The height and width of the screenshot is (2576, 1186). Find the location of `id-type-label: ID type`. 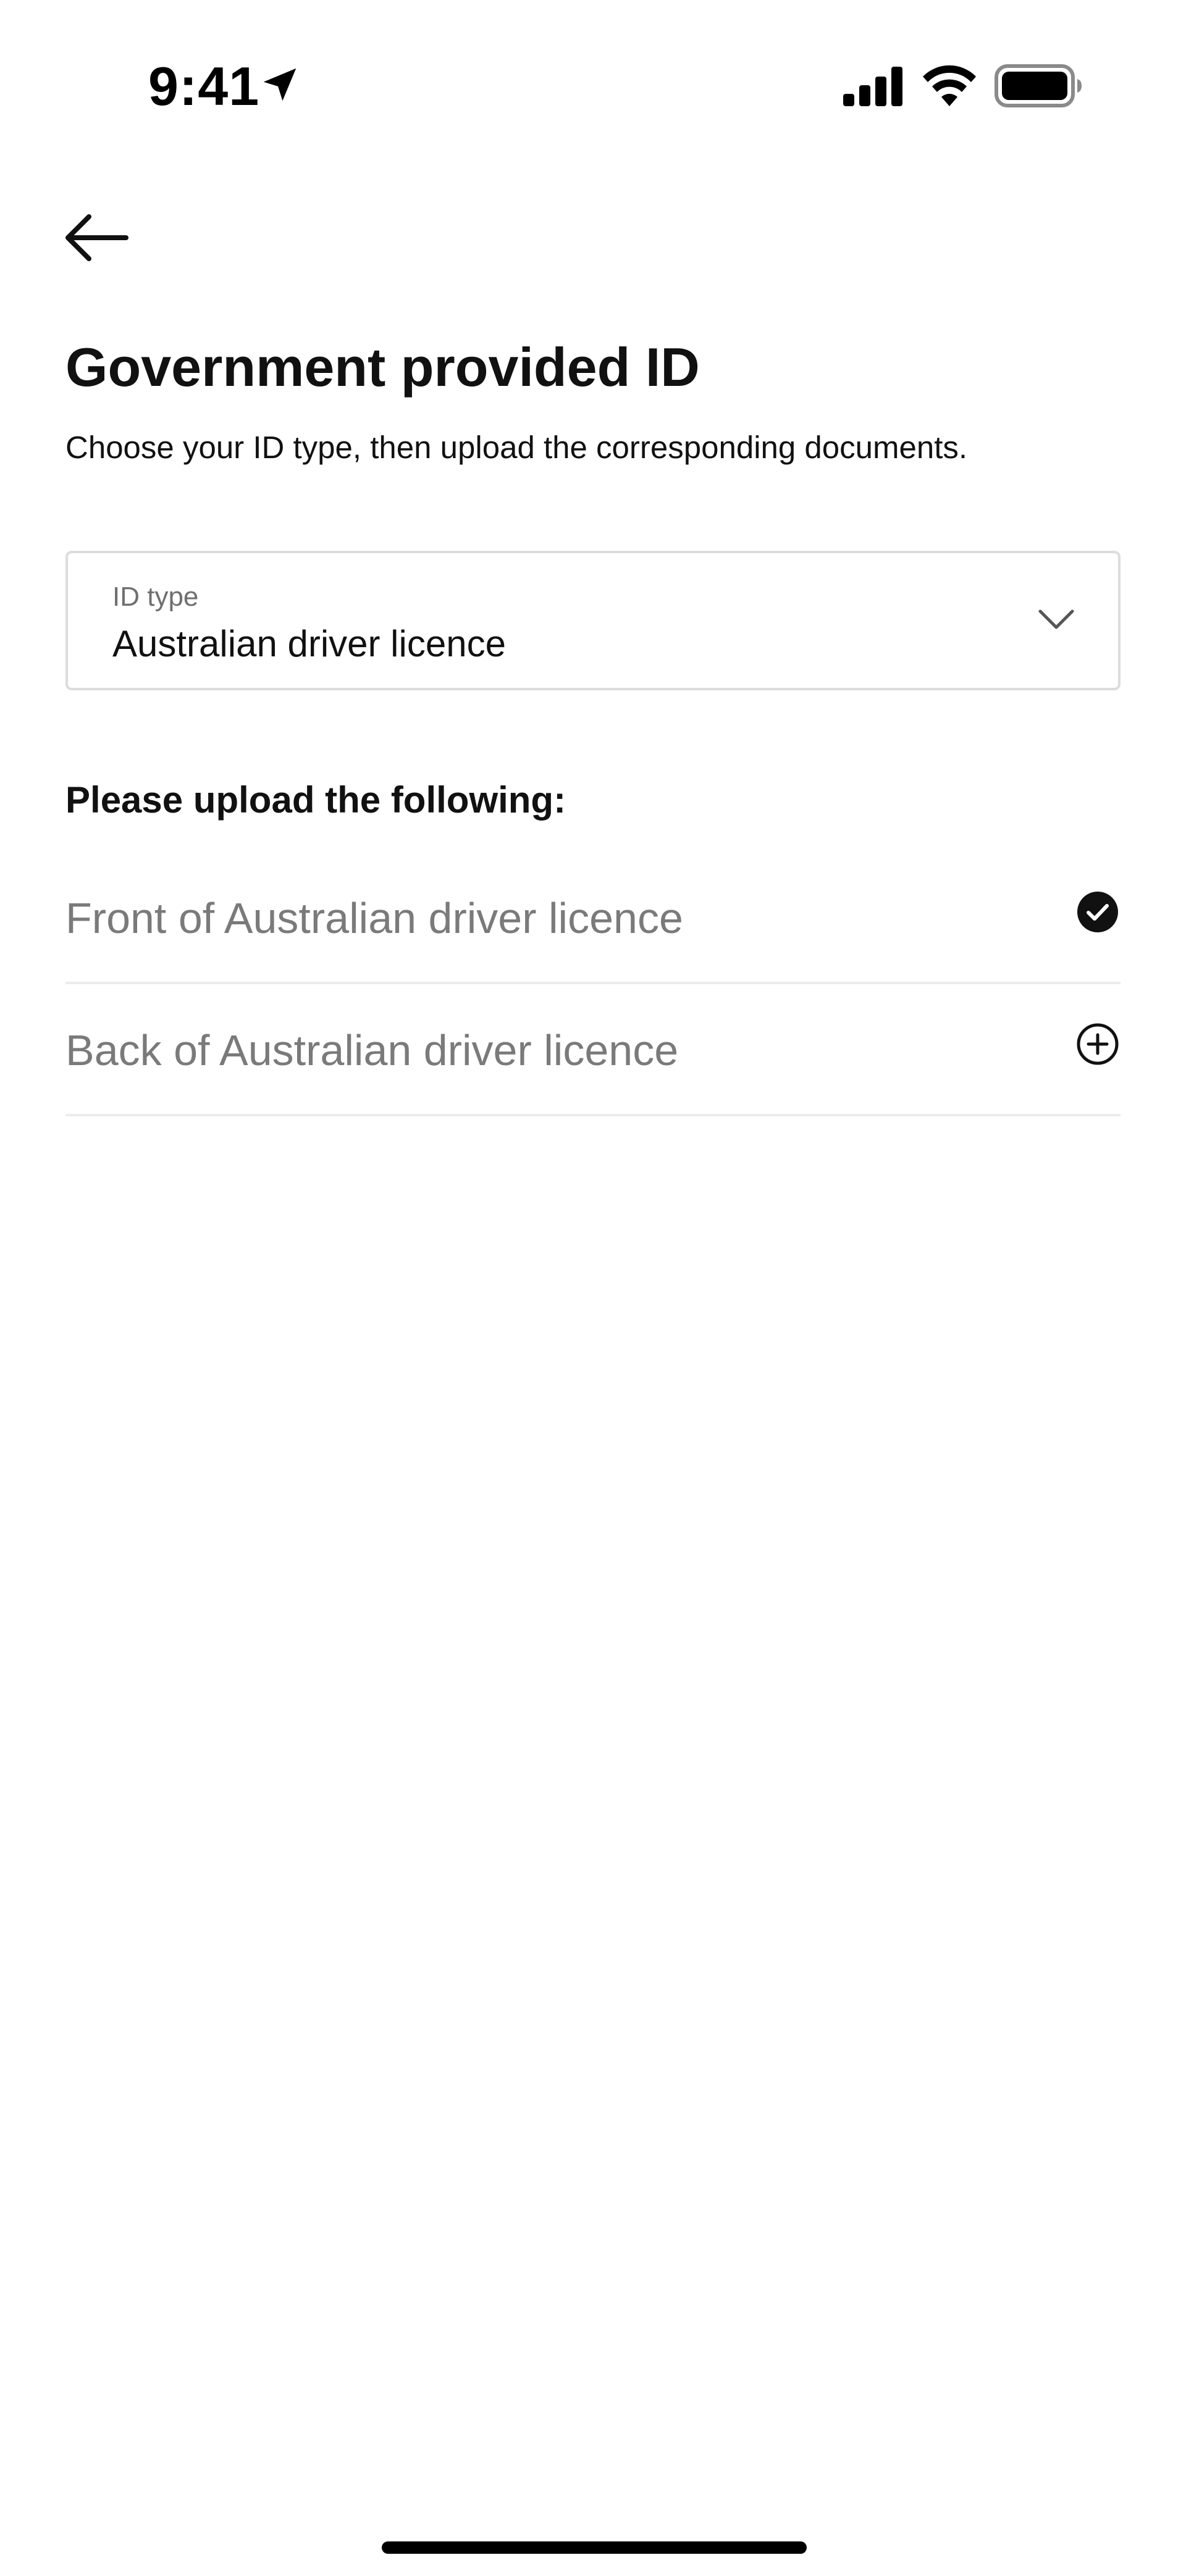

id-type-label: ID type is located at coordinates (155, 597).